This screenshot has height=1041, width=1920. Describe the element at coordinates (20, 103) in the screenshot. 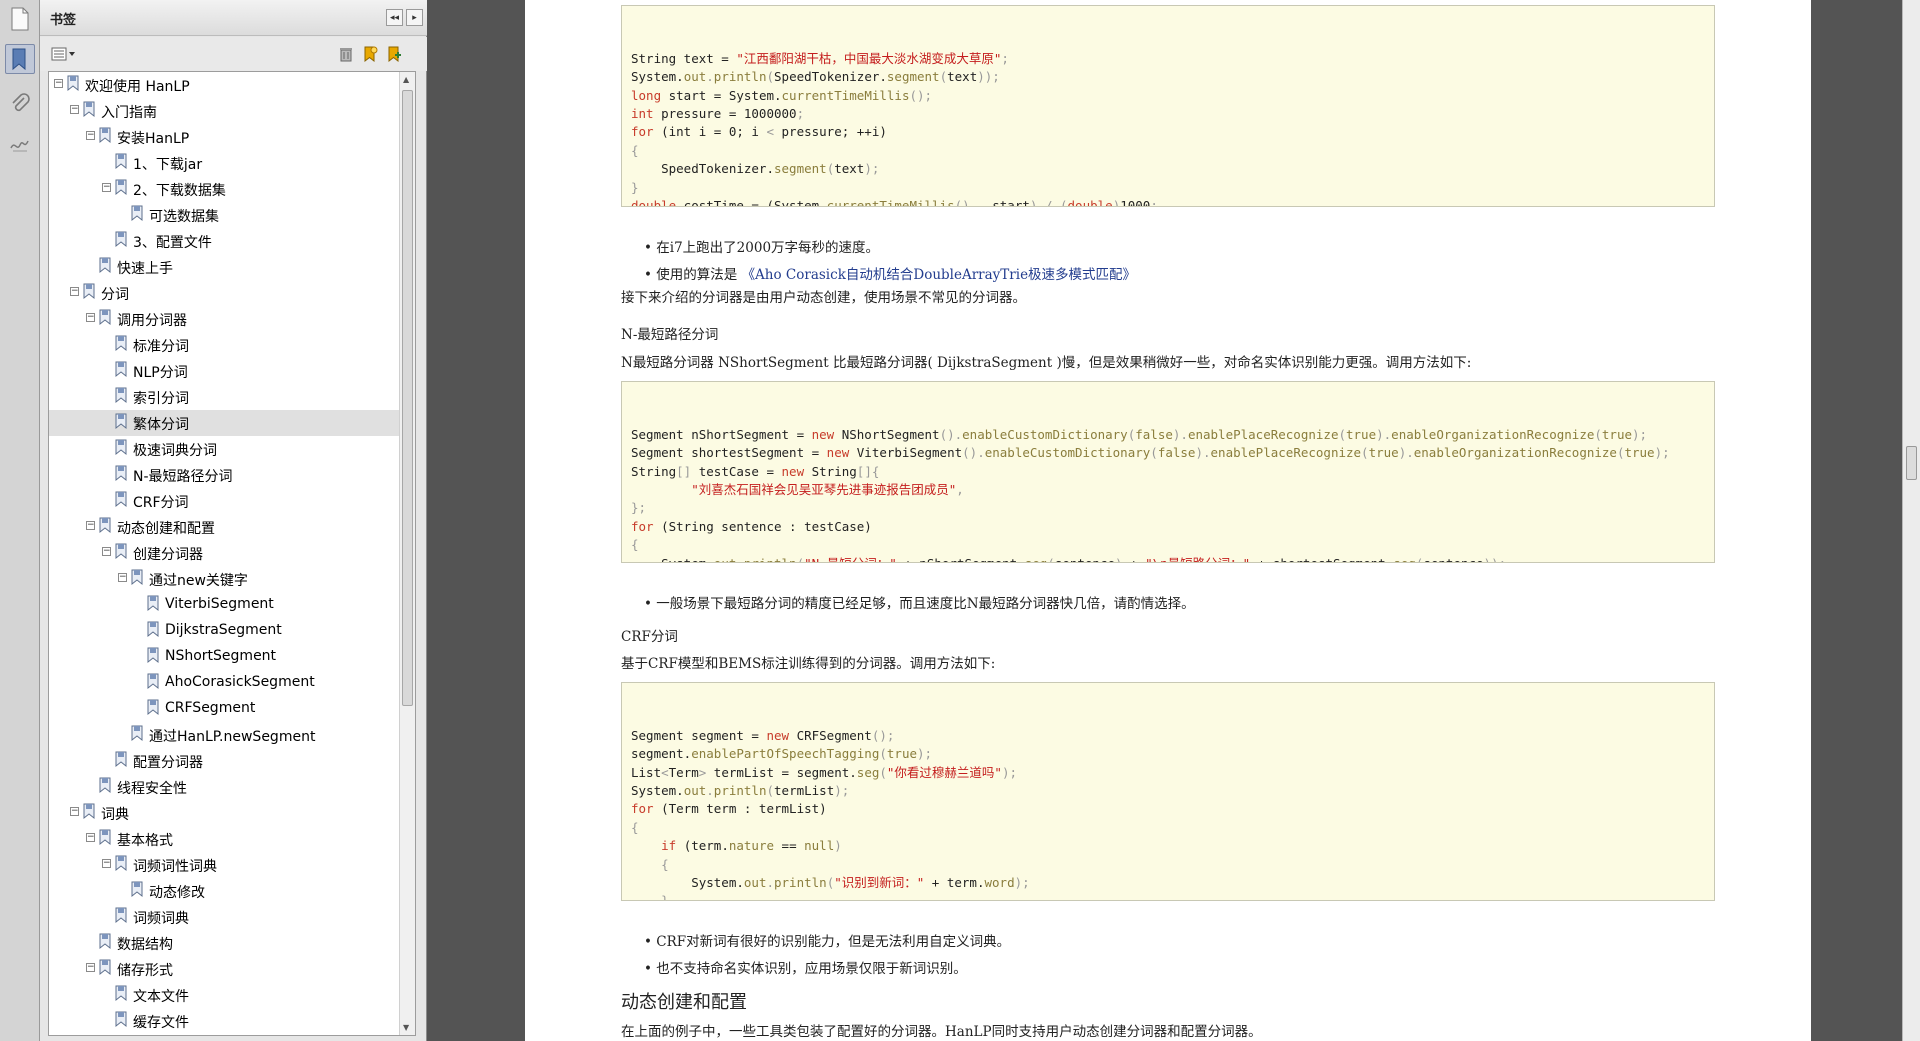

I see `attachments-icon` at that location.